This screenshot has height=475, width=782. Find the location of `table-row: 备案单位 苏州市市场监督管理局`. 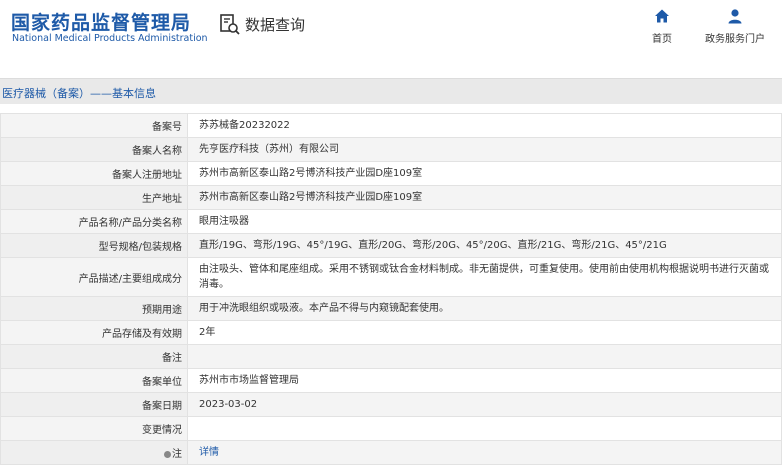

table-row: 备案单位 苏州市市场监督管理局 is located at coordinates (391, 380).